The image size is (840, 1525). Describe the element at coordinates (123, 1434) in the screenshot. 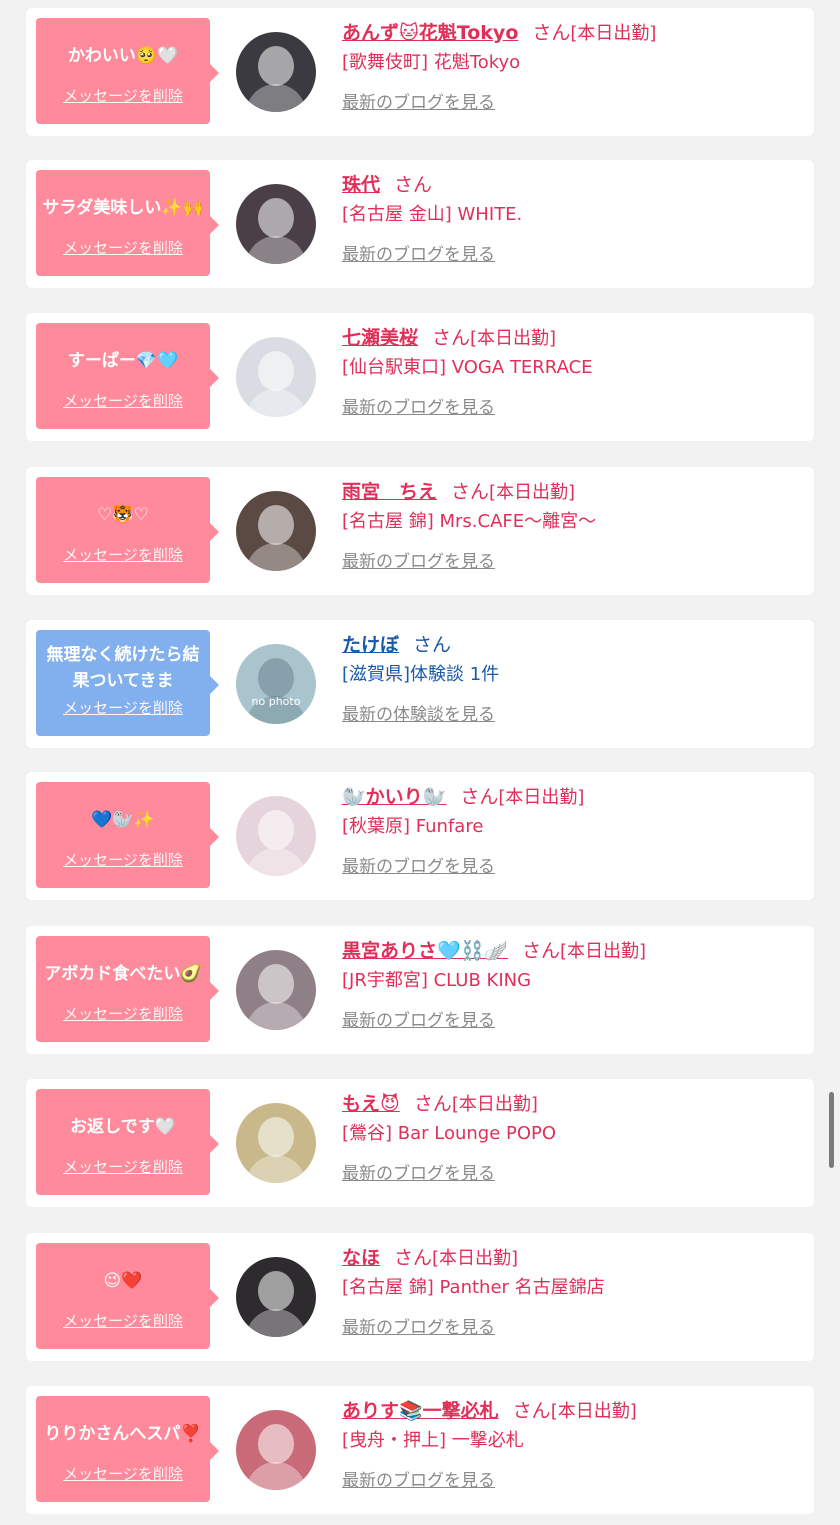

I see `message-text: りりかさんへスパ❣️` at that location.